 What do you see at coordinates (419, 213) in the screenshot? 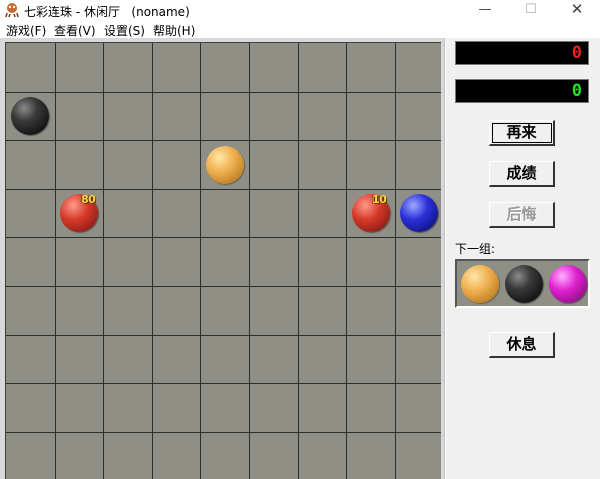
I see `blue-ball` at bounding box center [419, 213].